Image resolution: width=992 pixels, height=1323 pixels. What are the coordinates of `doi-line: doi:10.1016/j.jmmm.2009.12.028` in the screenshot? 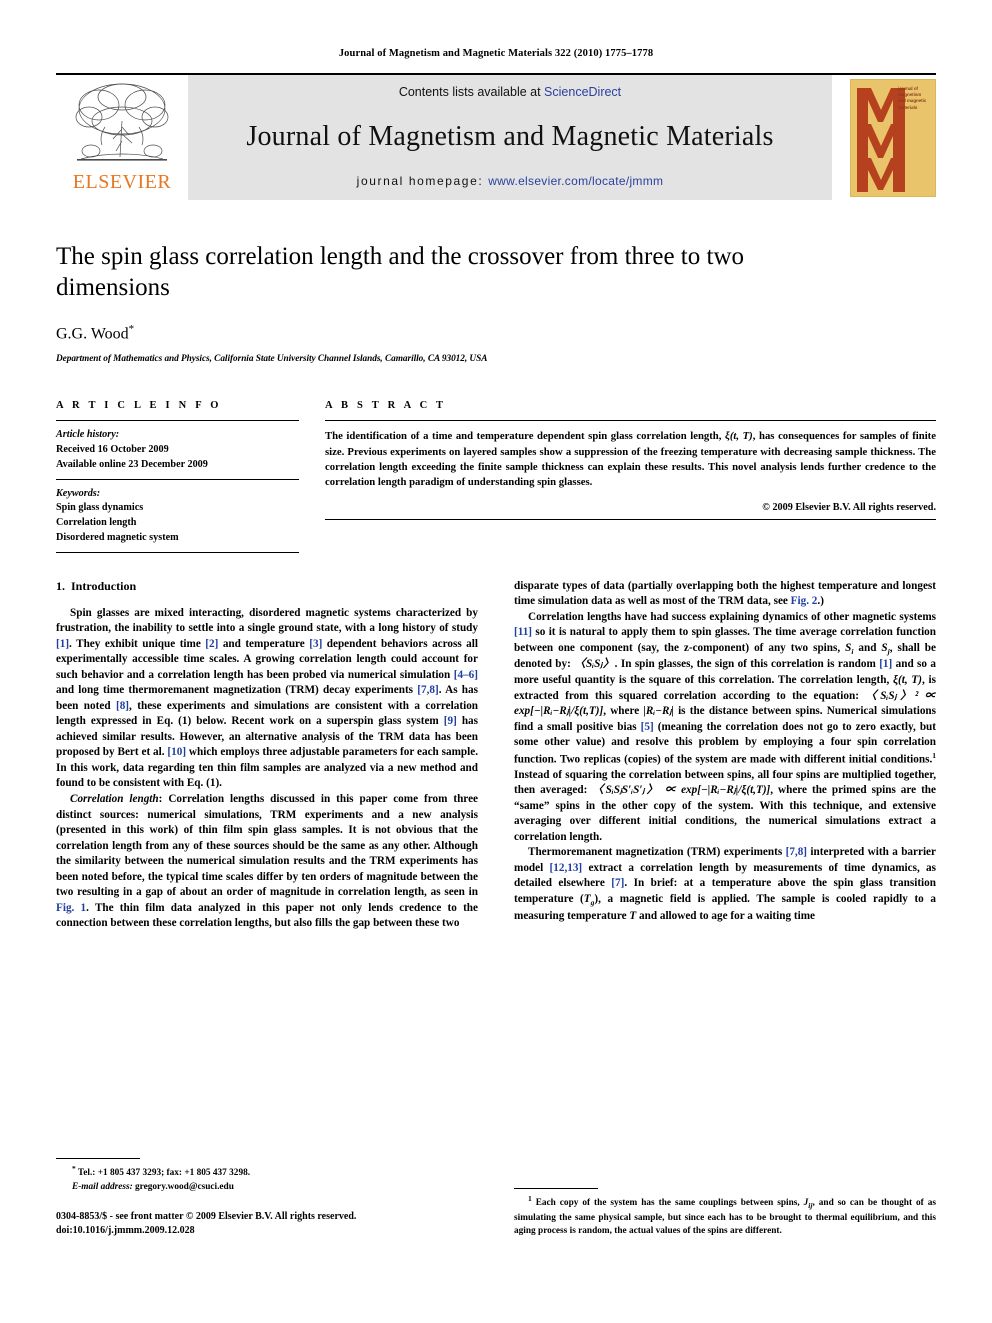 It's located at (267, 1231).